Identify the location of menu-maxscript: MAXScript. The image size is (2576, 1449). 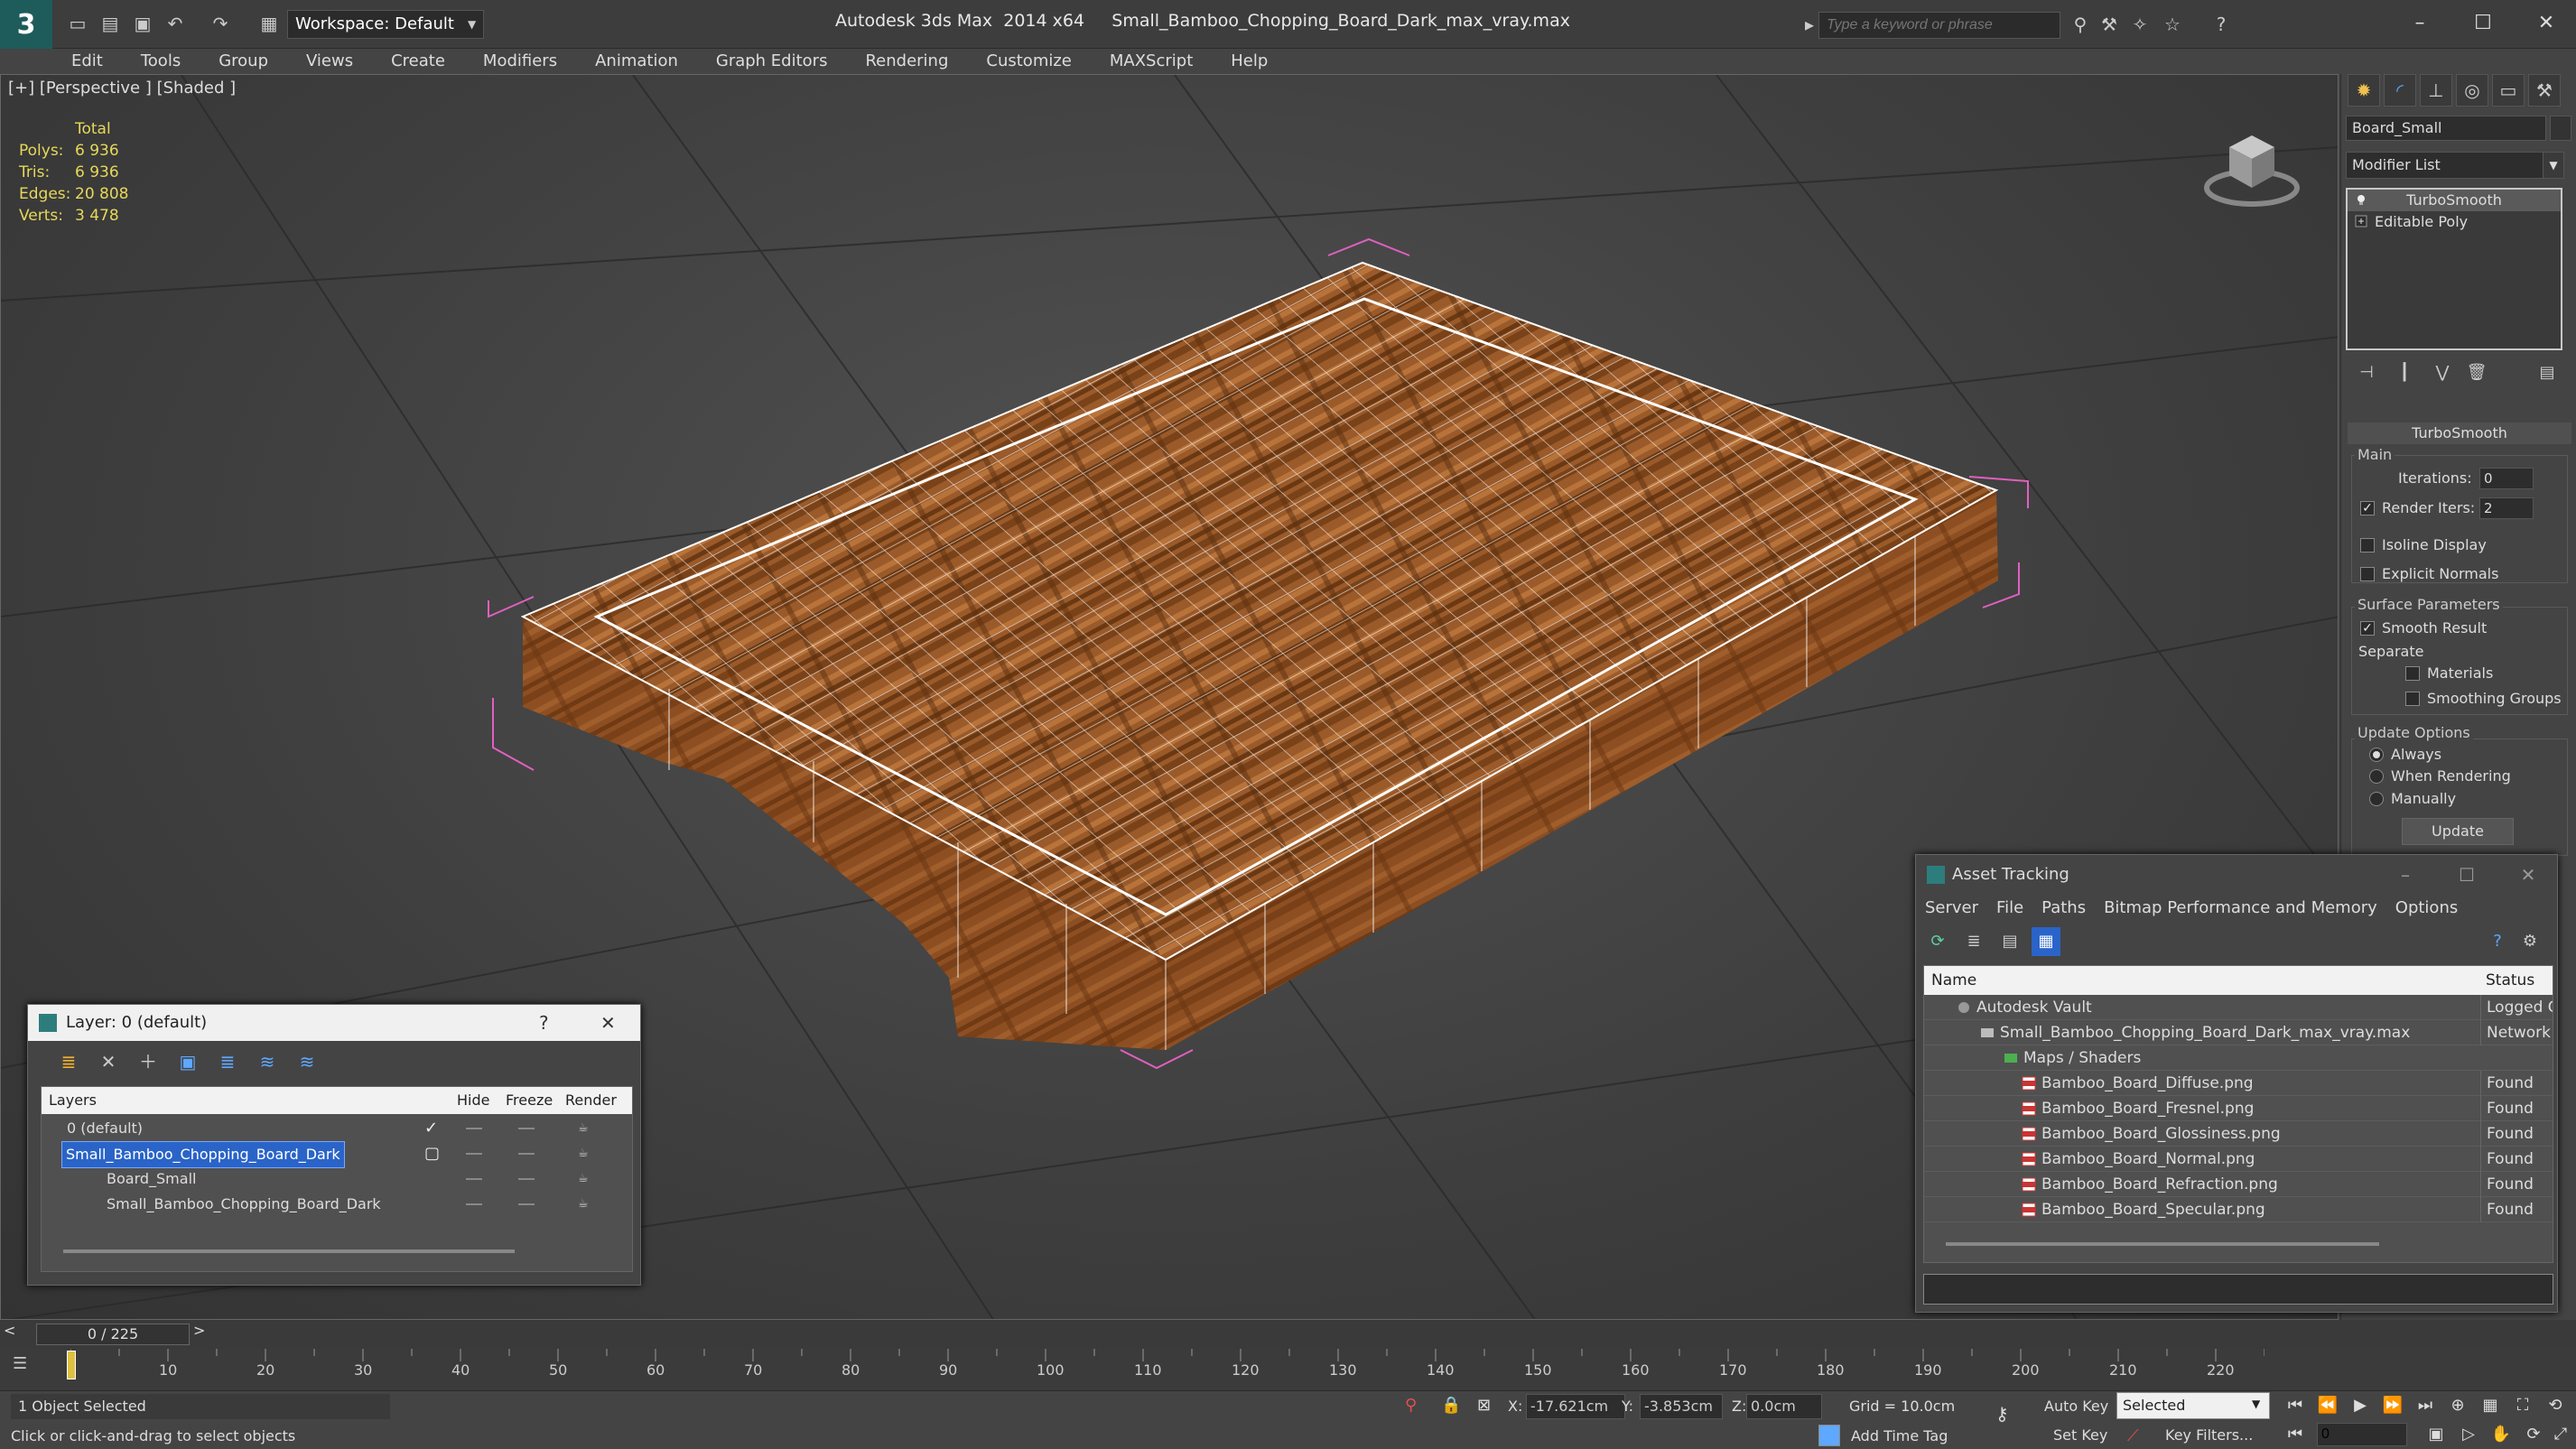
(1151, 61).